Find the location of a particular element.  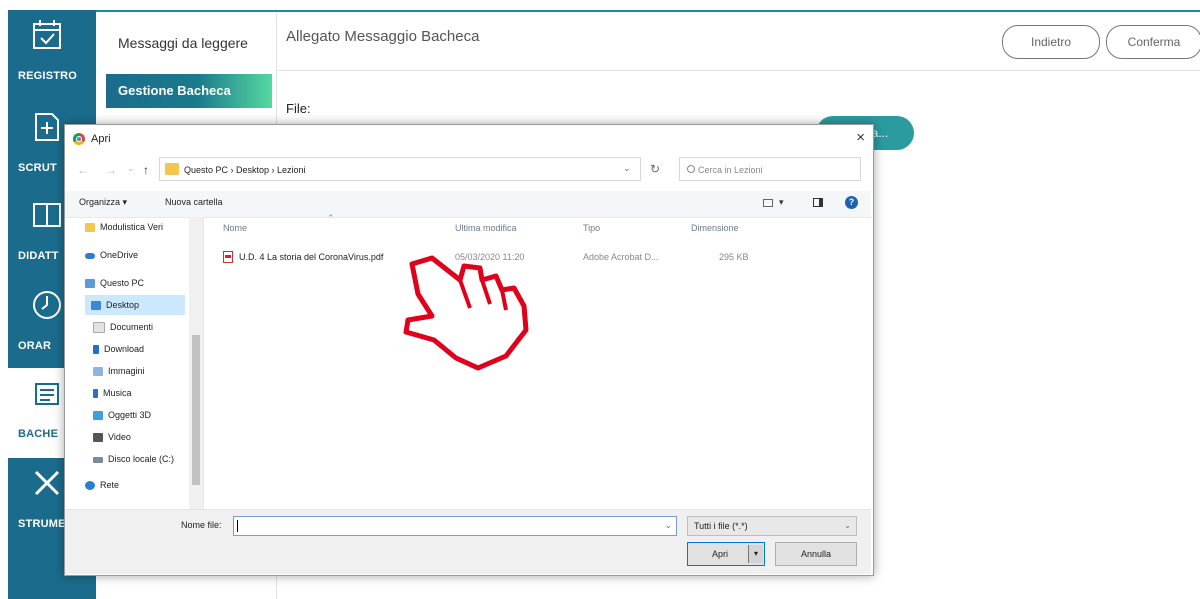

nav-item-questo-pc: Questo PC is located at coordinates (114, 283).